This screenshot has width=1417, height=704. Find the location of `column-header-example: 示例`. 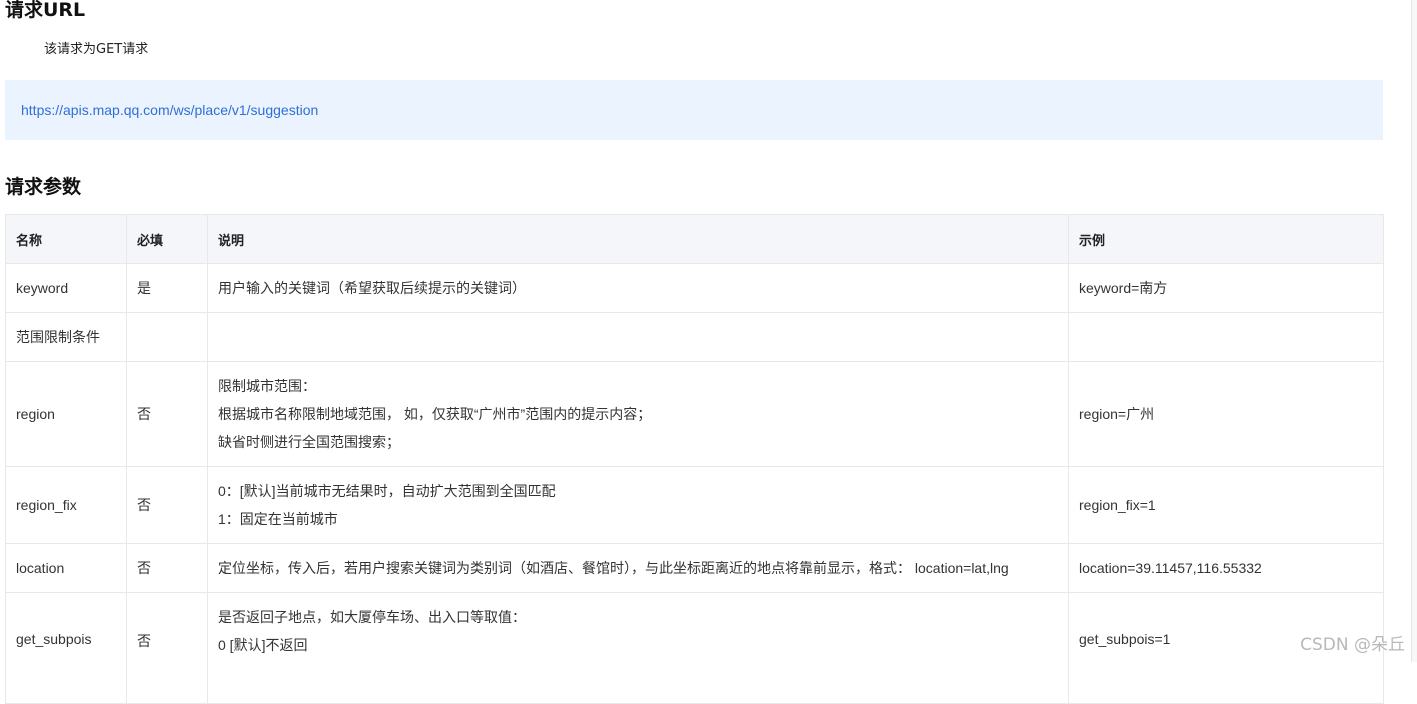

column-header-example: 示例 is located at coordinates (1226, 239).